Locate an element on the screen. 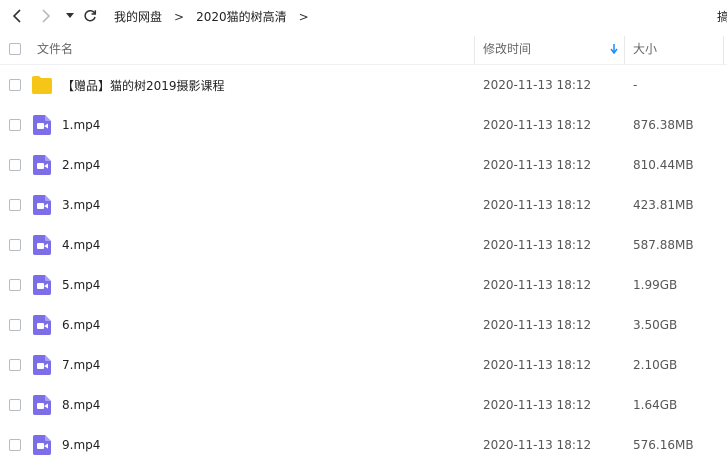 This screenshot has width=727, height=470. column-name-header: 文件名 is located at coordinates (255, 48).